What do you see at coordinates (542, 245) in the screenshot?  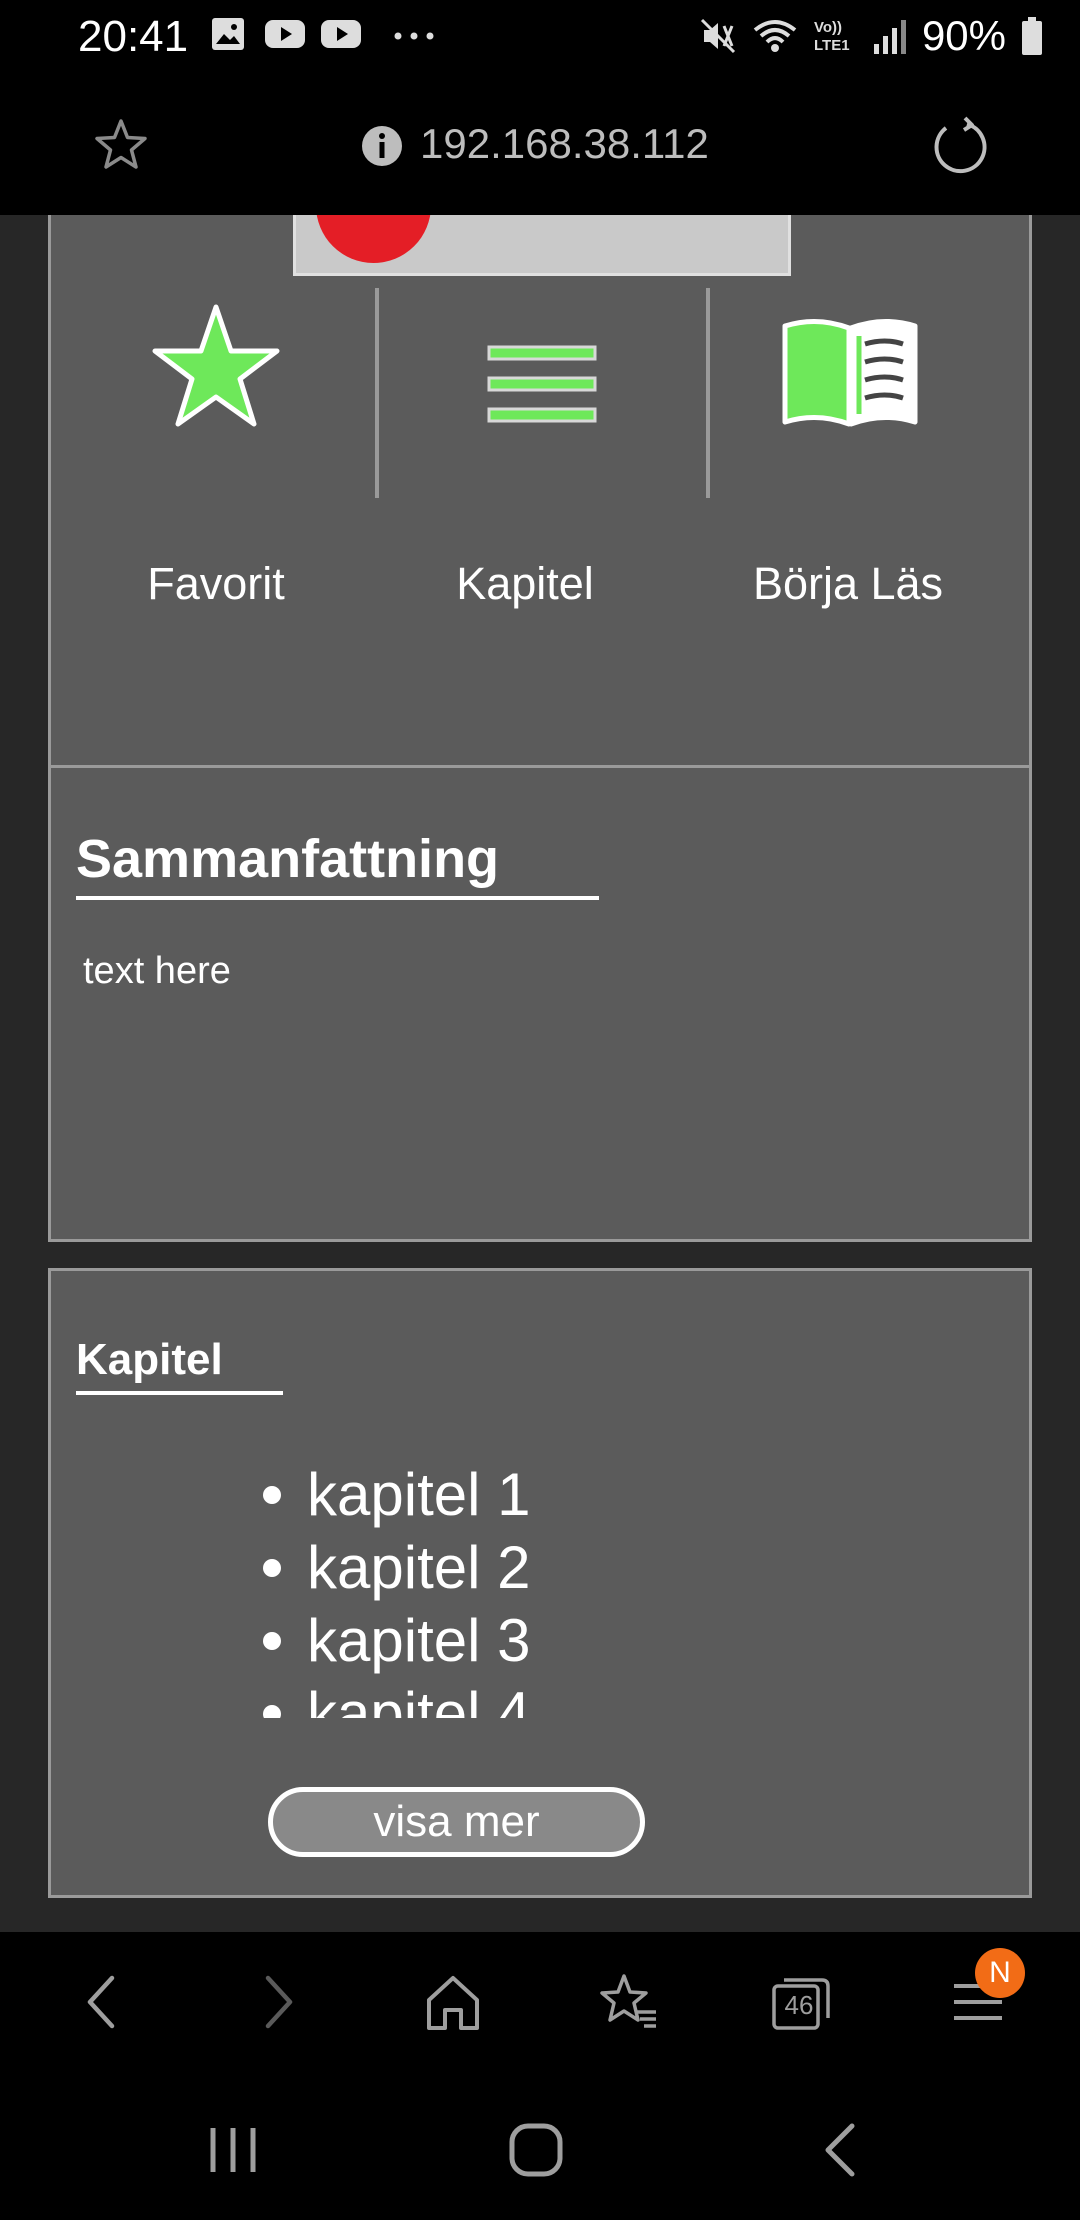 I see `book-cover-image` at bounding box center [542, 245].